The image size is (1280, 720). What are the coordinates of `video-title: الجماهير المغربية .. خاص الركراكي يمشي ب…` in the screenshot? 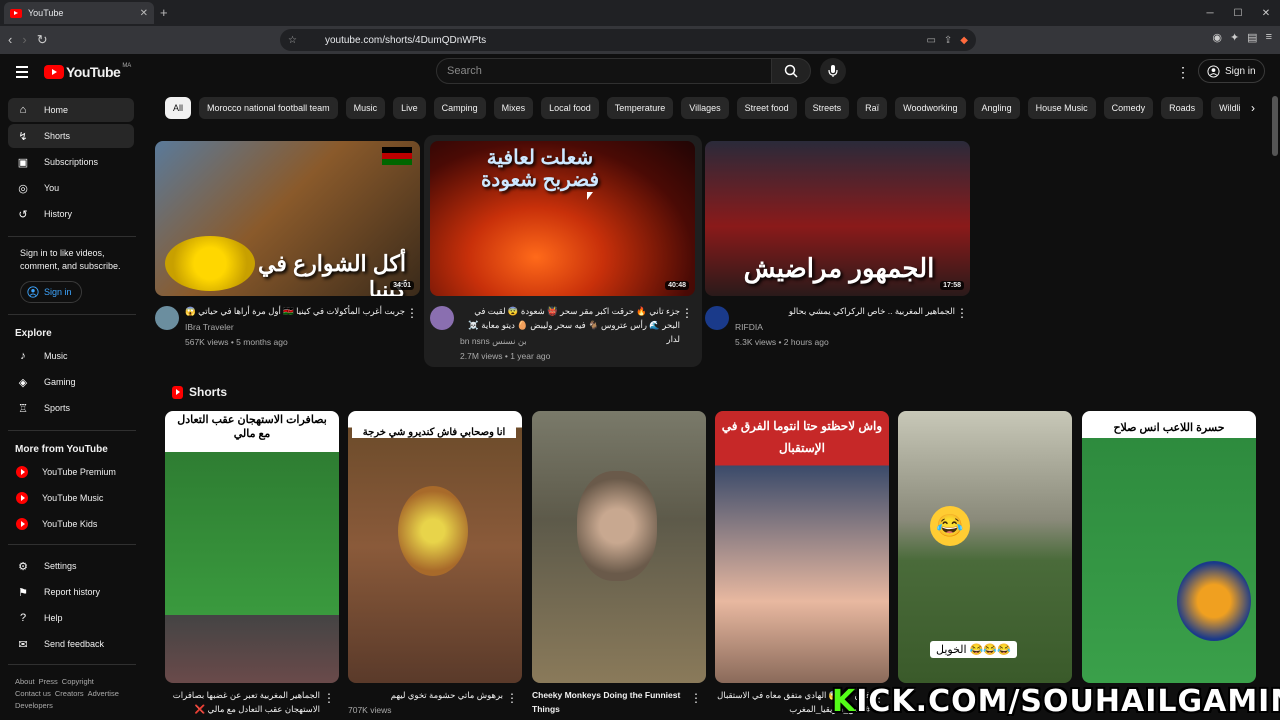 It's located at (845, 311).